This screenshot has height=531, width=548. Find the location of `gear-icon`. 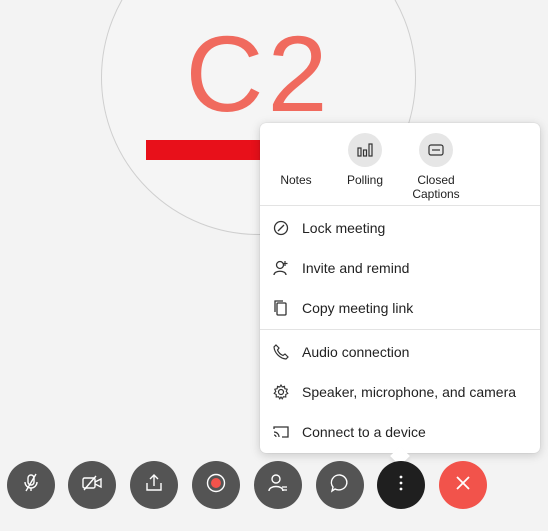

gear-icon is located at coordinates (281, 392).